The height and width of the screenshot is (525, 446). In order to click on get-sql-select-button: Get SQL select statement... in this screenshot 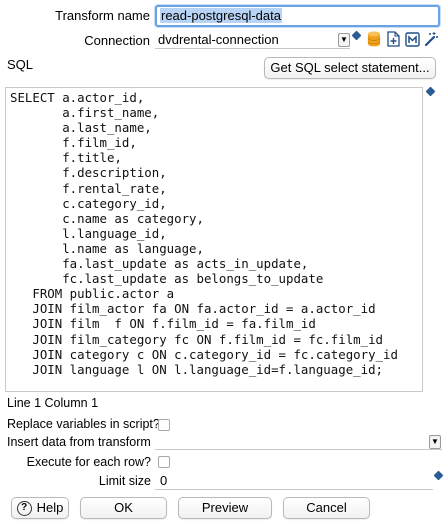, I will do `click(350, 68)`.